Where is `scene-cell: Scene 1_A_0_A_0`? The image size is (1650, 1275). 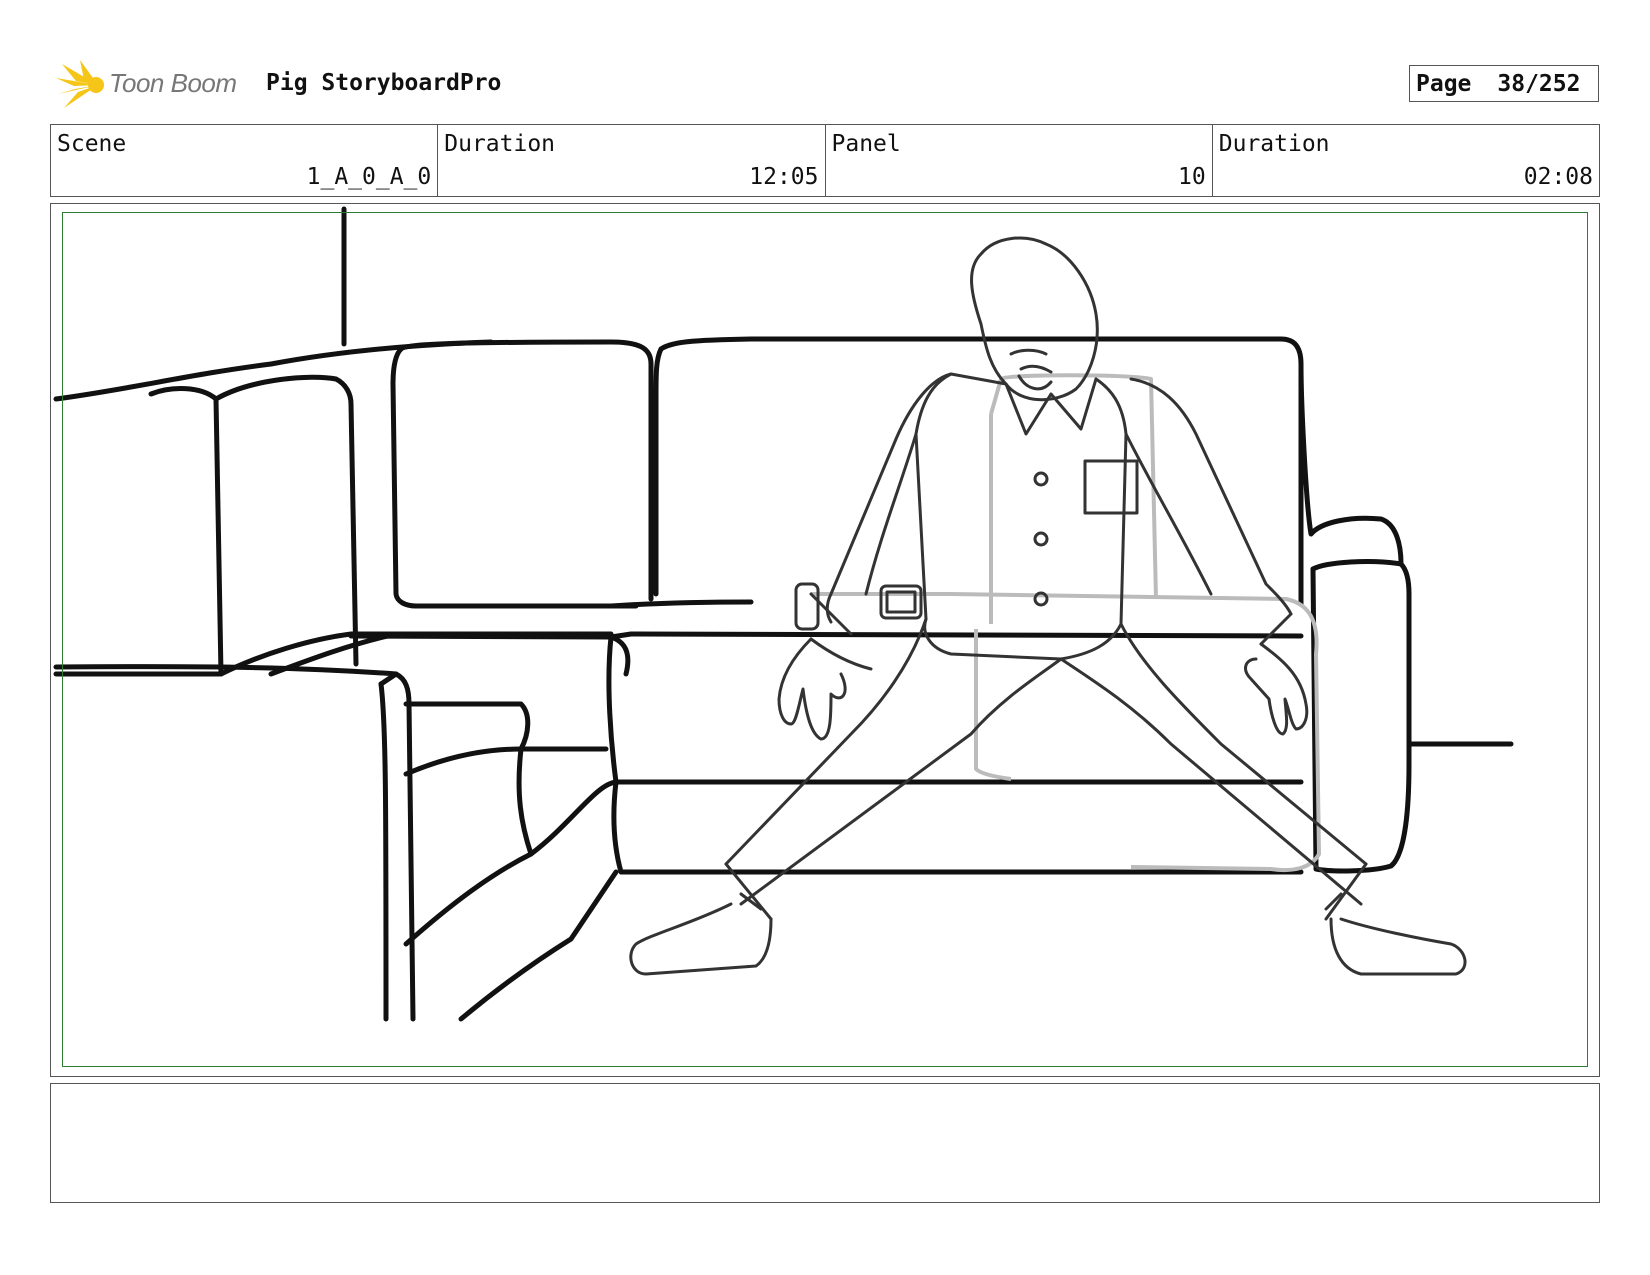
scene-cell: Scene 1_A_0_A_0 is located at coordinates (245, 160).